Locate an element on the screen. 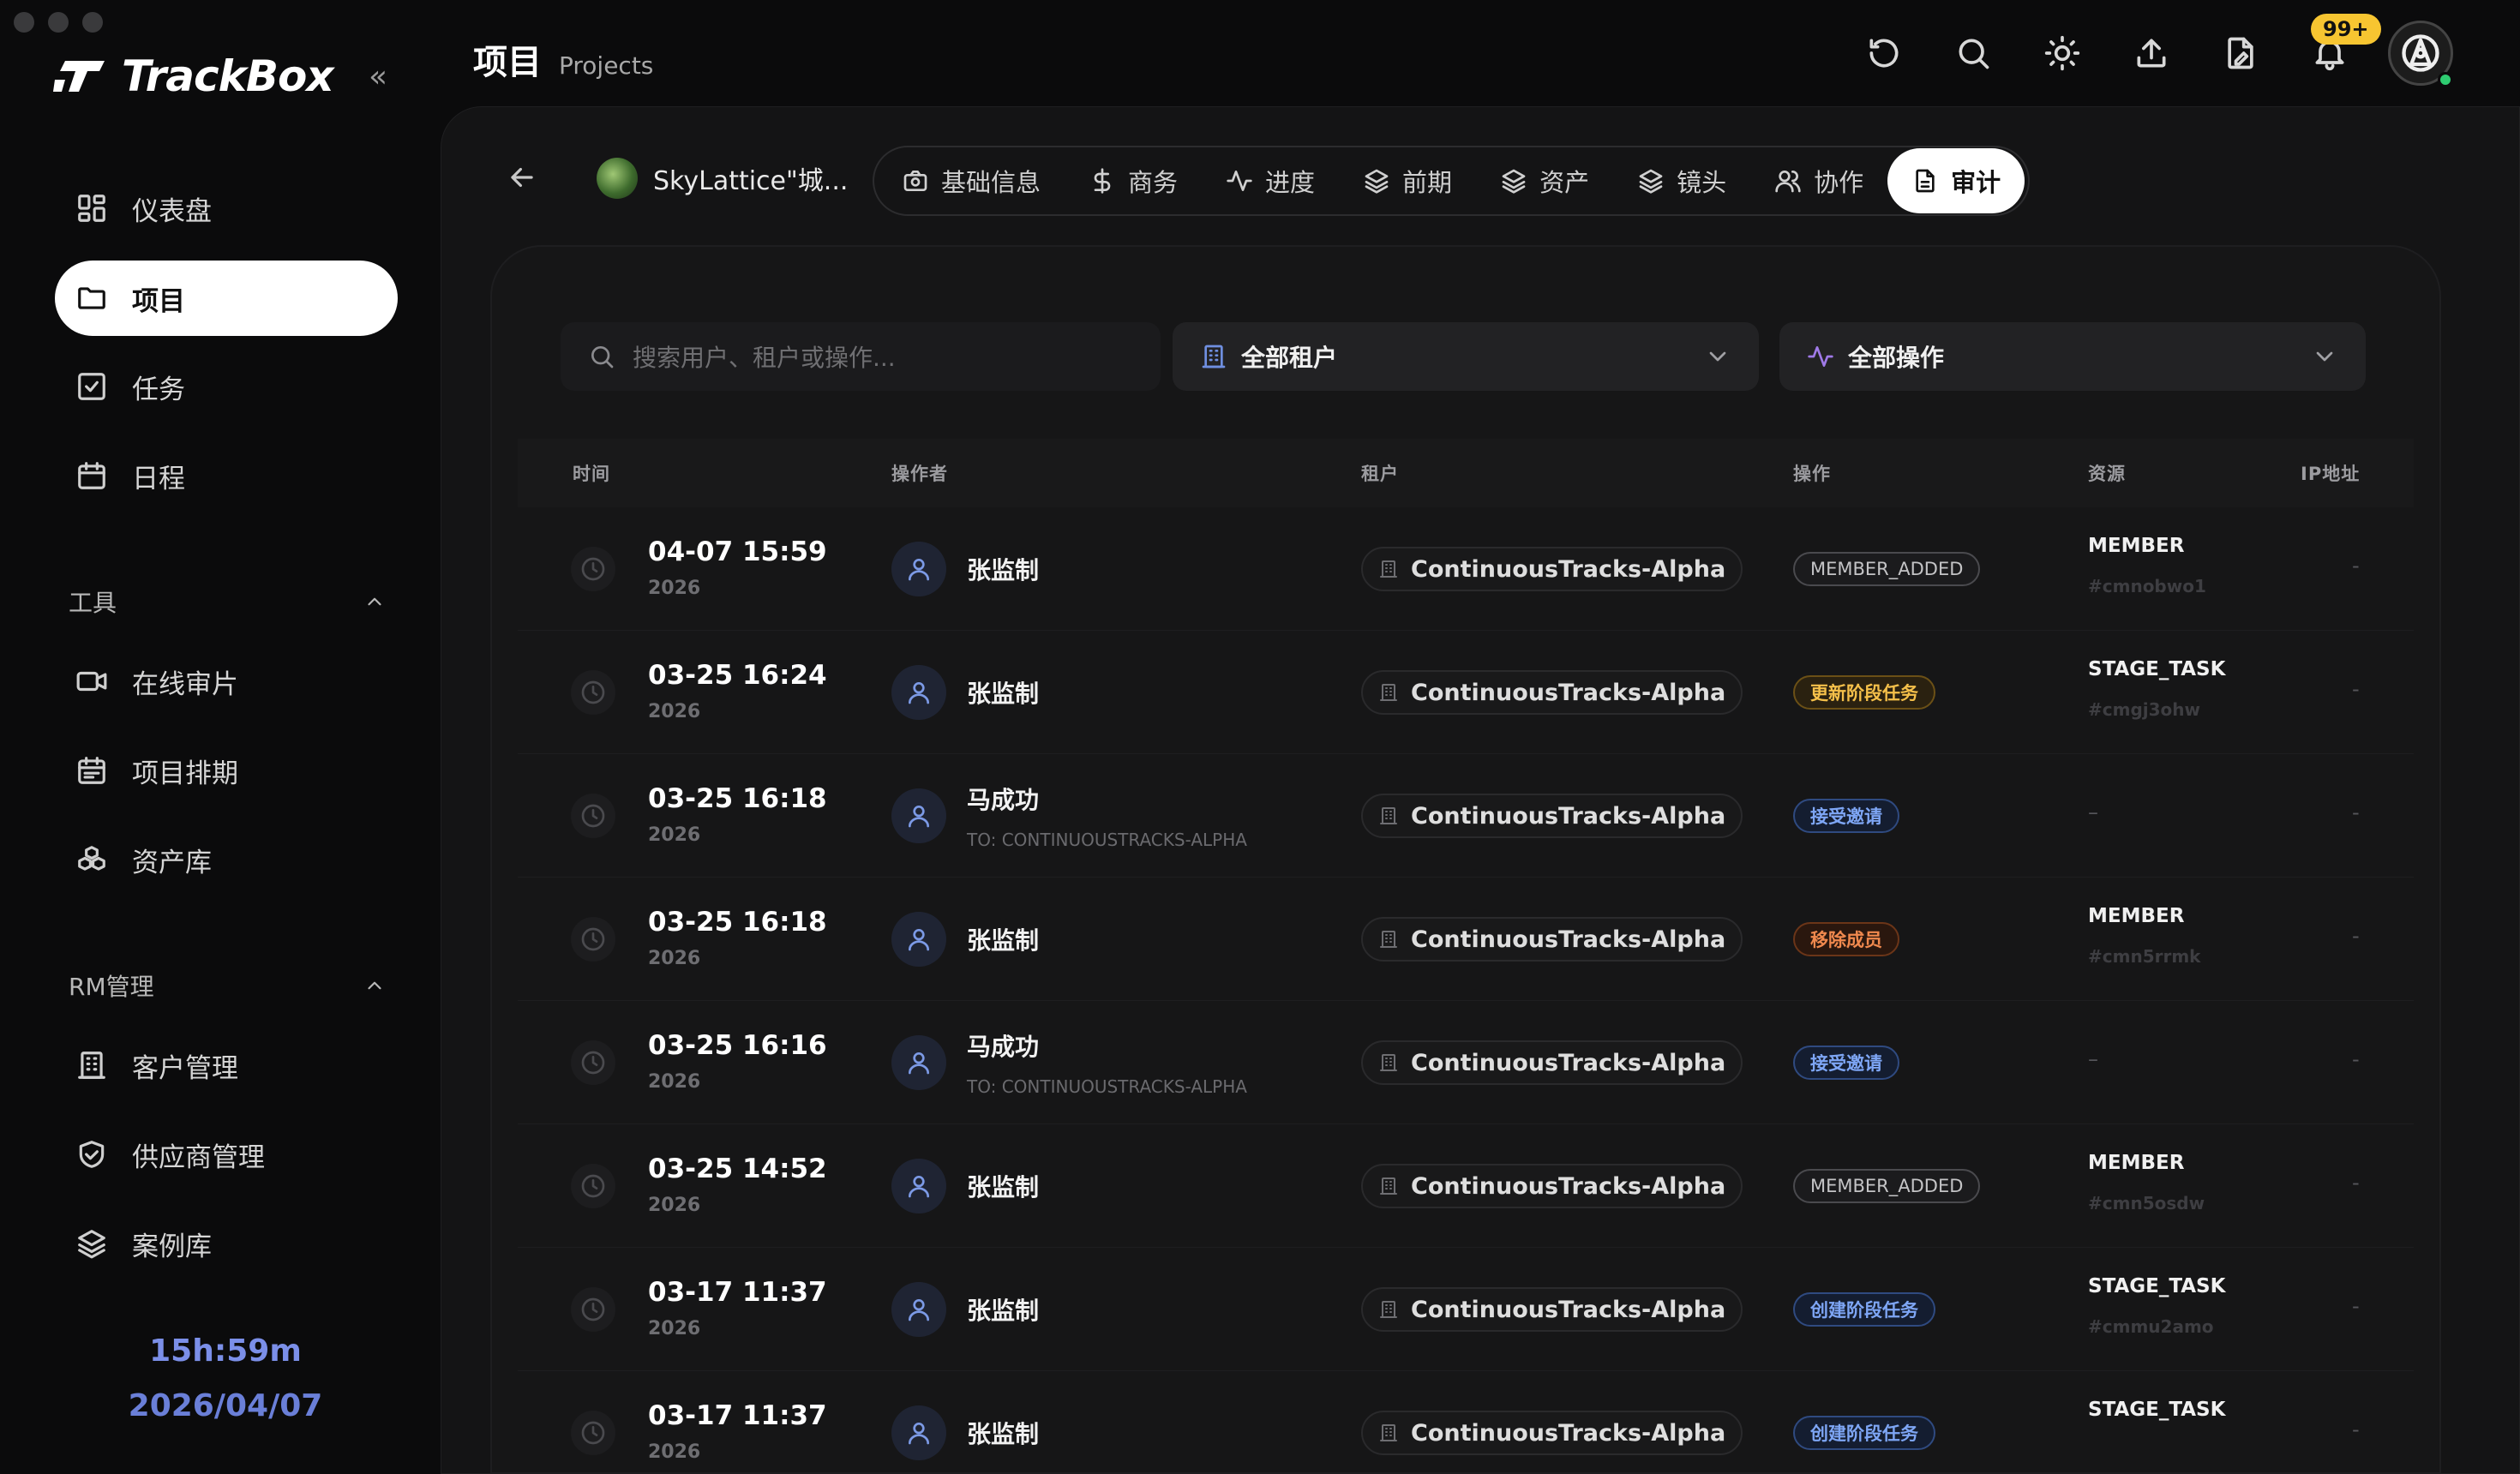 The image size is (2520, 1474). sidebar-item-customers: 客户管理 is located at coordinates (226, 1065).